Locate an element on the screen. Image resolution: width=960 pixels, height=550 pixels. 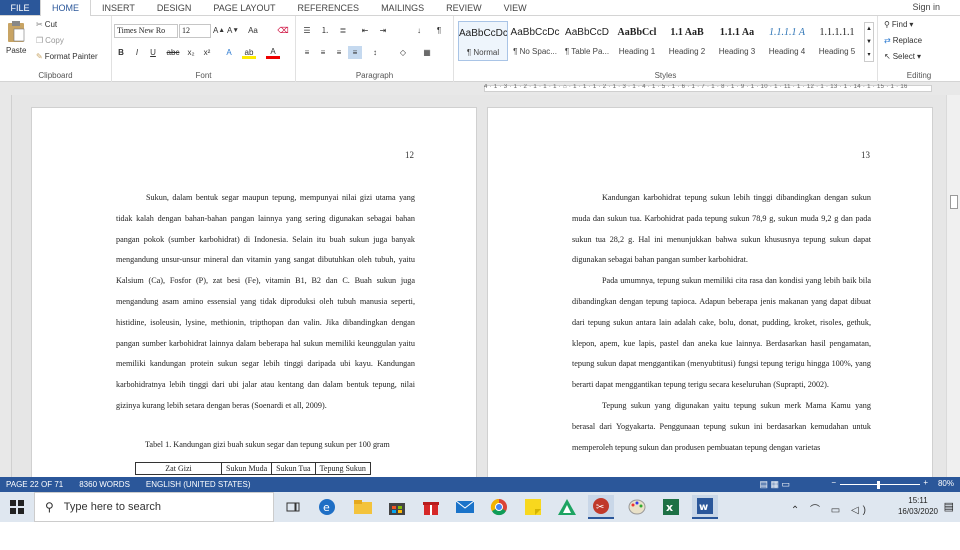
bold-icon: B is located at coordinates (121, 52).